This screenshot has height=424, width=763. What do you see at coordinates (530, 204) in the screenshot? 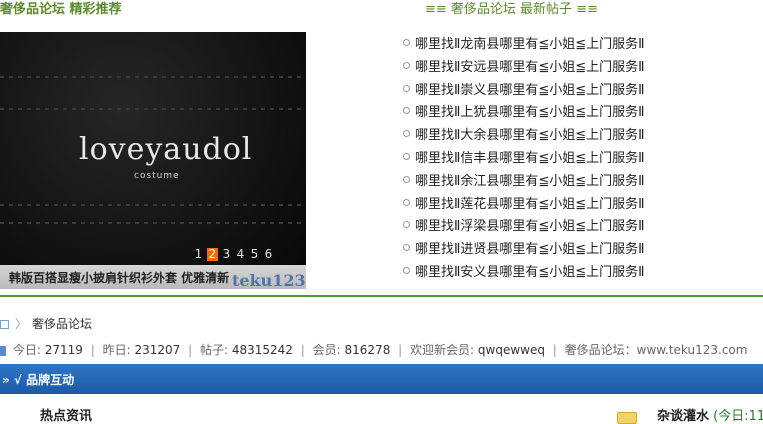
I see `post-link: 哪里找Ⅱ莲花县哪里有≦小姐≦上门服务Ⅱ` at bounding box center [530, 204].